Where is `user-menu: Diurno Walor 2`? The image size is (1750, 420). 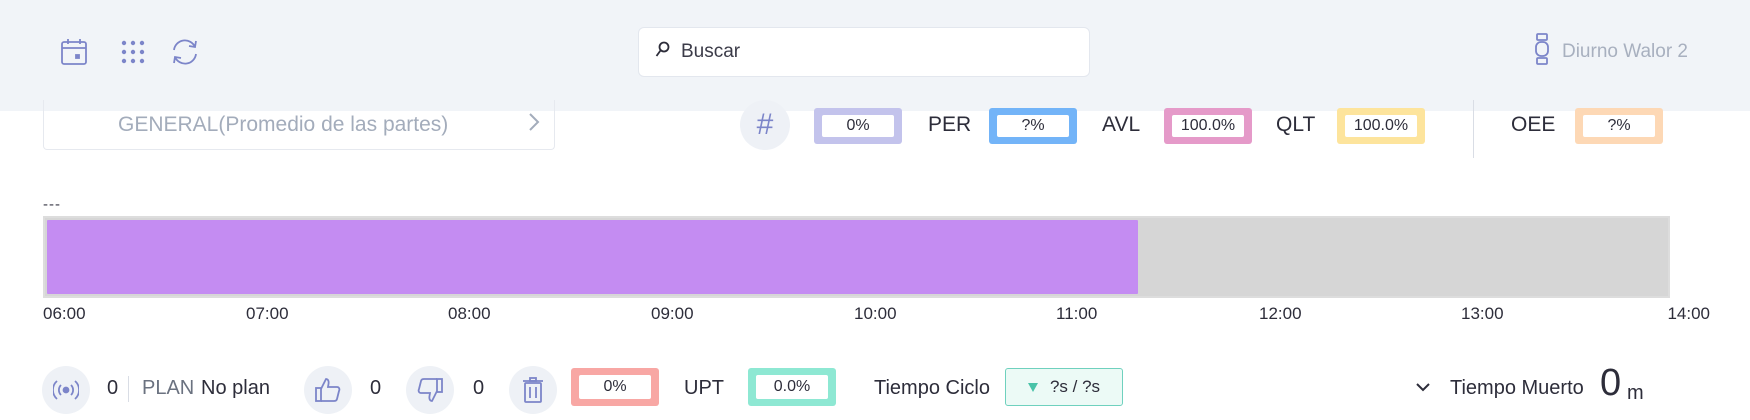
user-menu: Diurno Walor 2 is located at coordinates (1611, 52).